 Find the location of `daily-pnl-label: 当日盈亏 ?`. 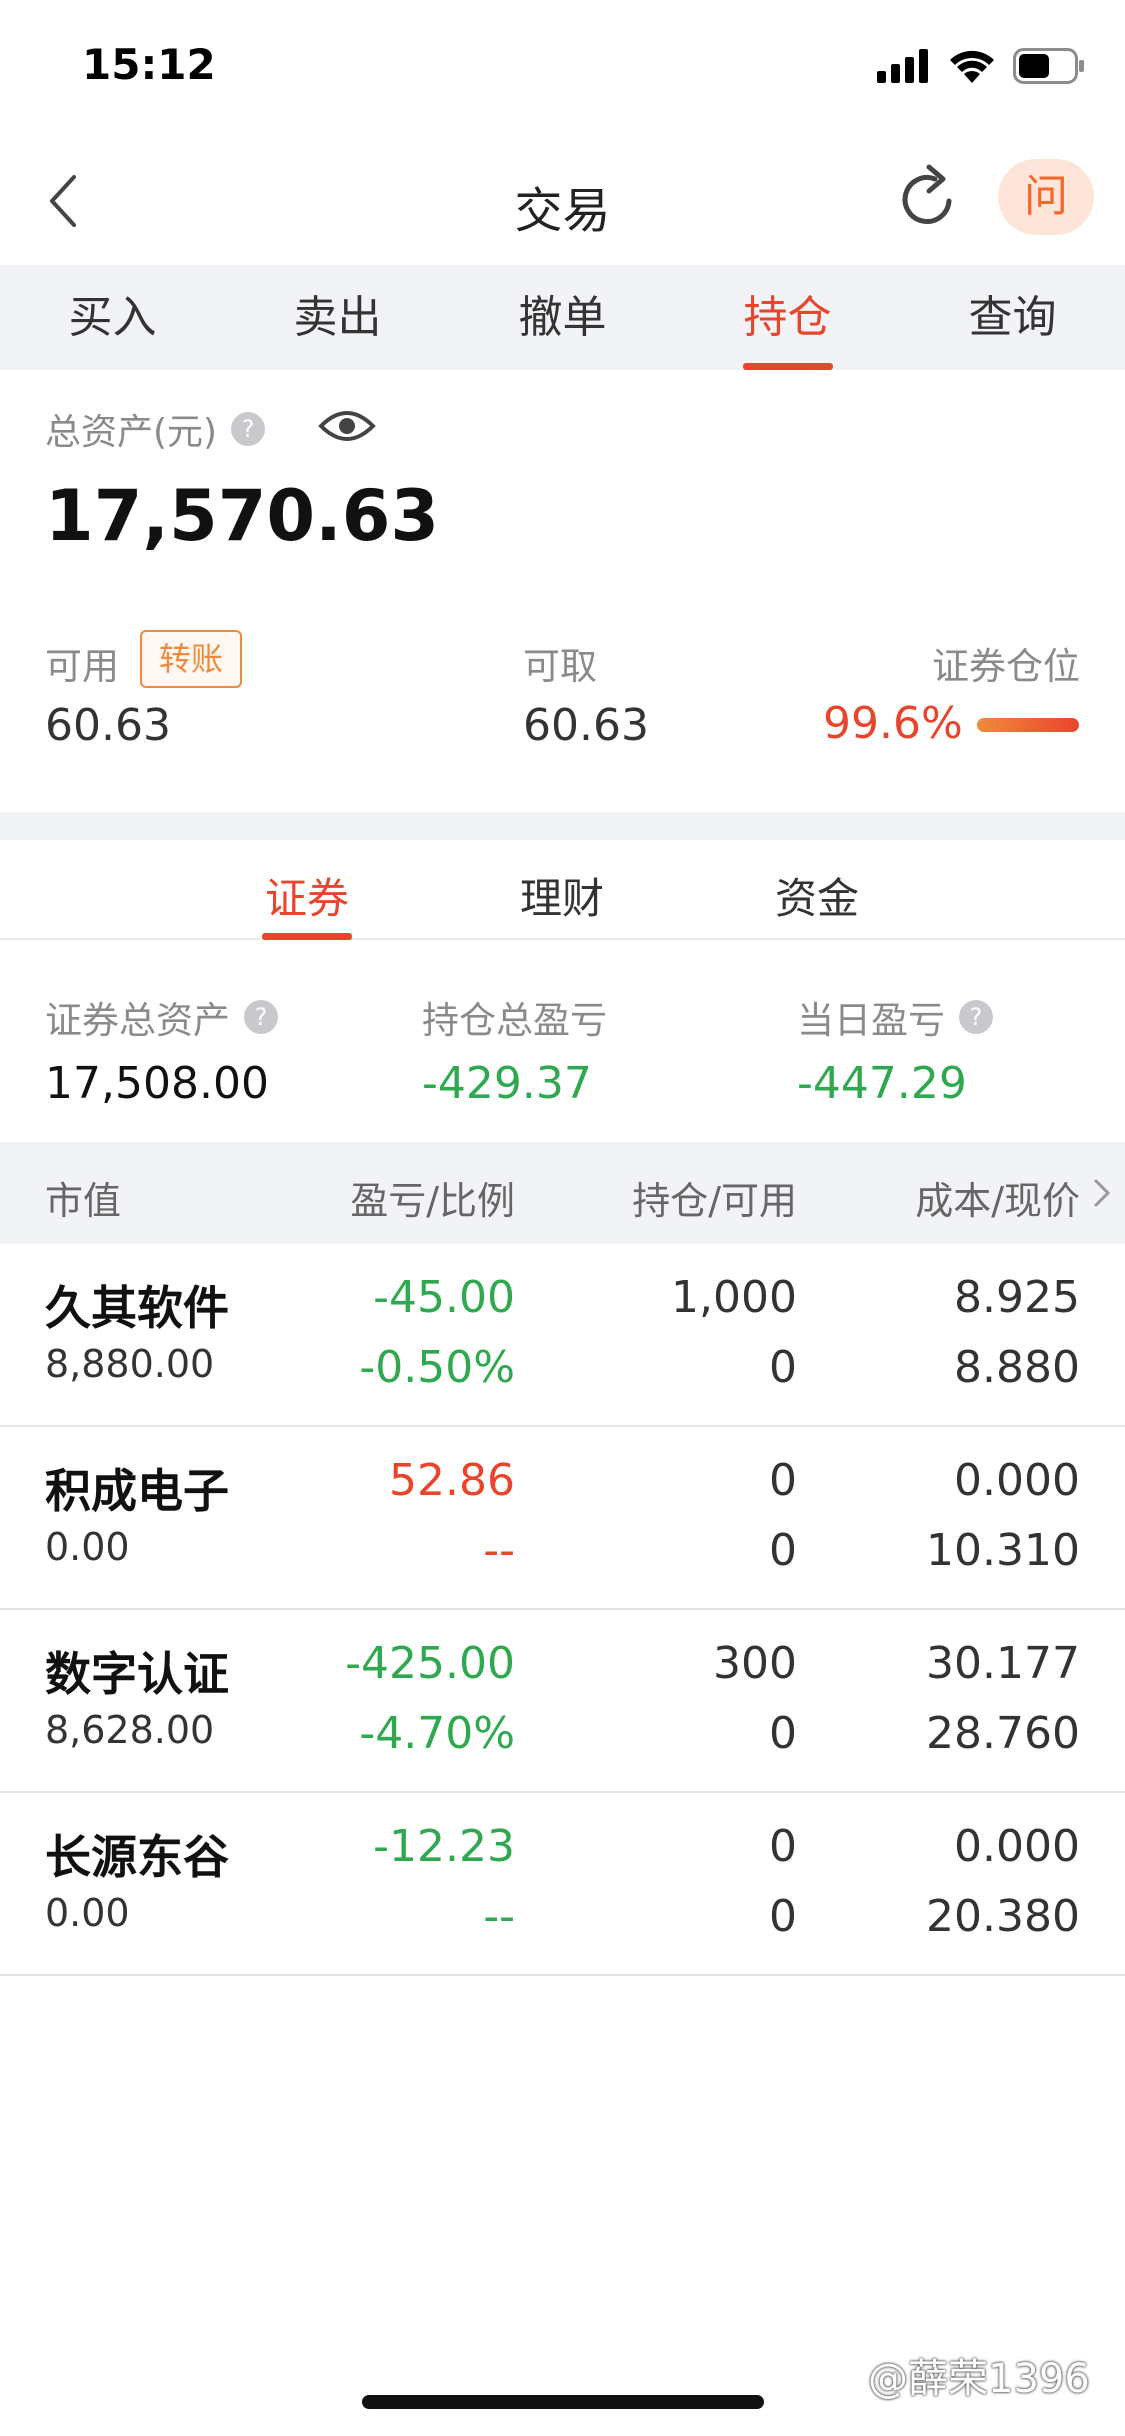

daily-pnl-label: 当日盈亏 ? is located at coordinates (895, 1017).